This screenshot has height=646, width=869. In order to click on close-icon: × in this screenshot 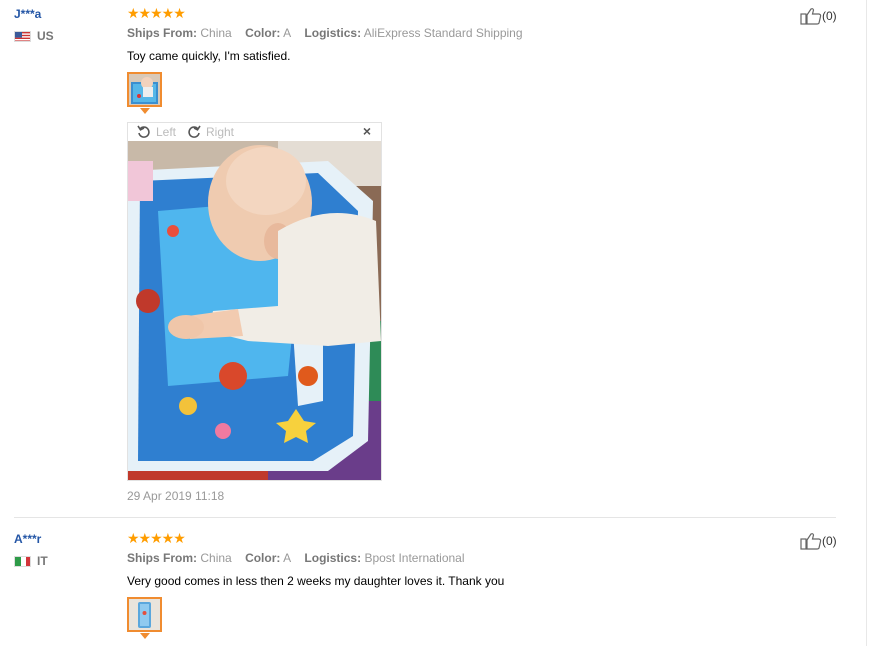, I will do `click(367, 131)`.